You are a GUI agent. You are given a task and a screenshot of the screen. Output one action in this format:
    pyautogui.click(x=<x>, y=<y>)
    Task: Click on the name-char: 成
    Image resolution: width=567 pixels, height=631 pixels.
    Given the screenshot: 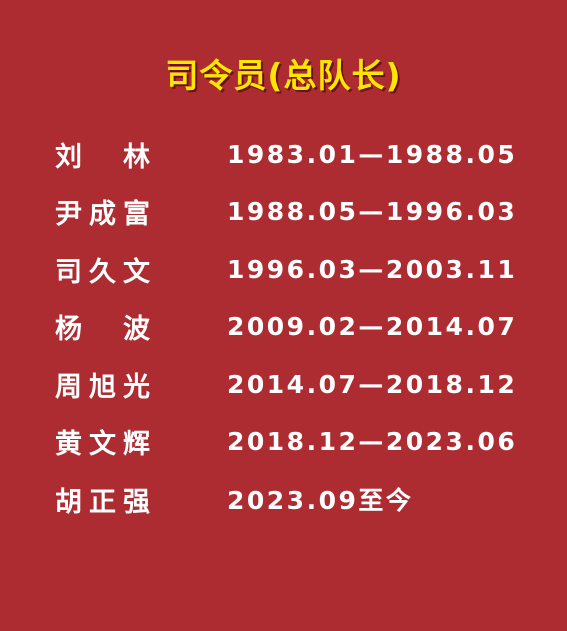 What is the action you would take?
    pyautogui.click(x=102, y=214)
    